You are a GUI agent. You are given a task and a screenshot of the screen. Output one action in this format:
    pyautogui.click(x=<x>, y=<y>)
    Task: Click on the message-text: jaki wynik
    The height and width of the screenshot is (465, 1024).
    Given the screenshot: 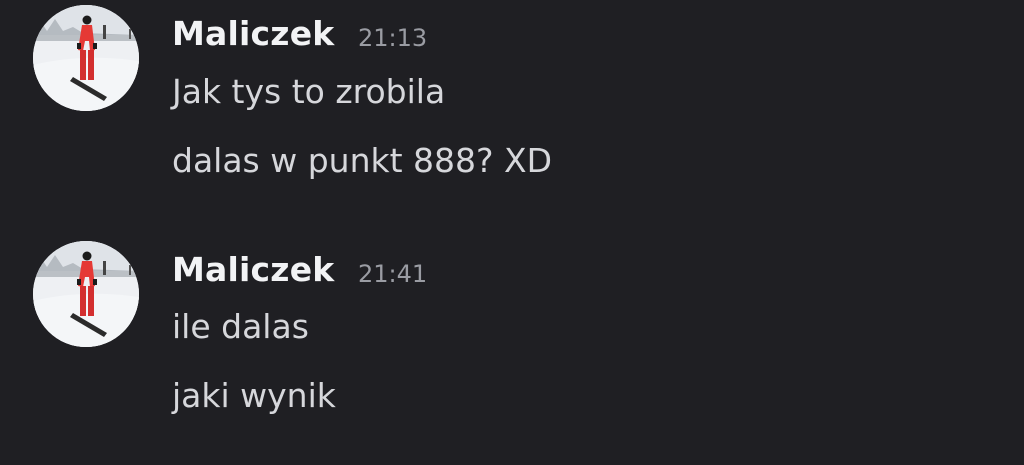 What is the action you would take?
    pyautogui.click(x=254, y=396)
    